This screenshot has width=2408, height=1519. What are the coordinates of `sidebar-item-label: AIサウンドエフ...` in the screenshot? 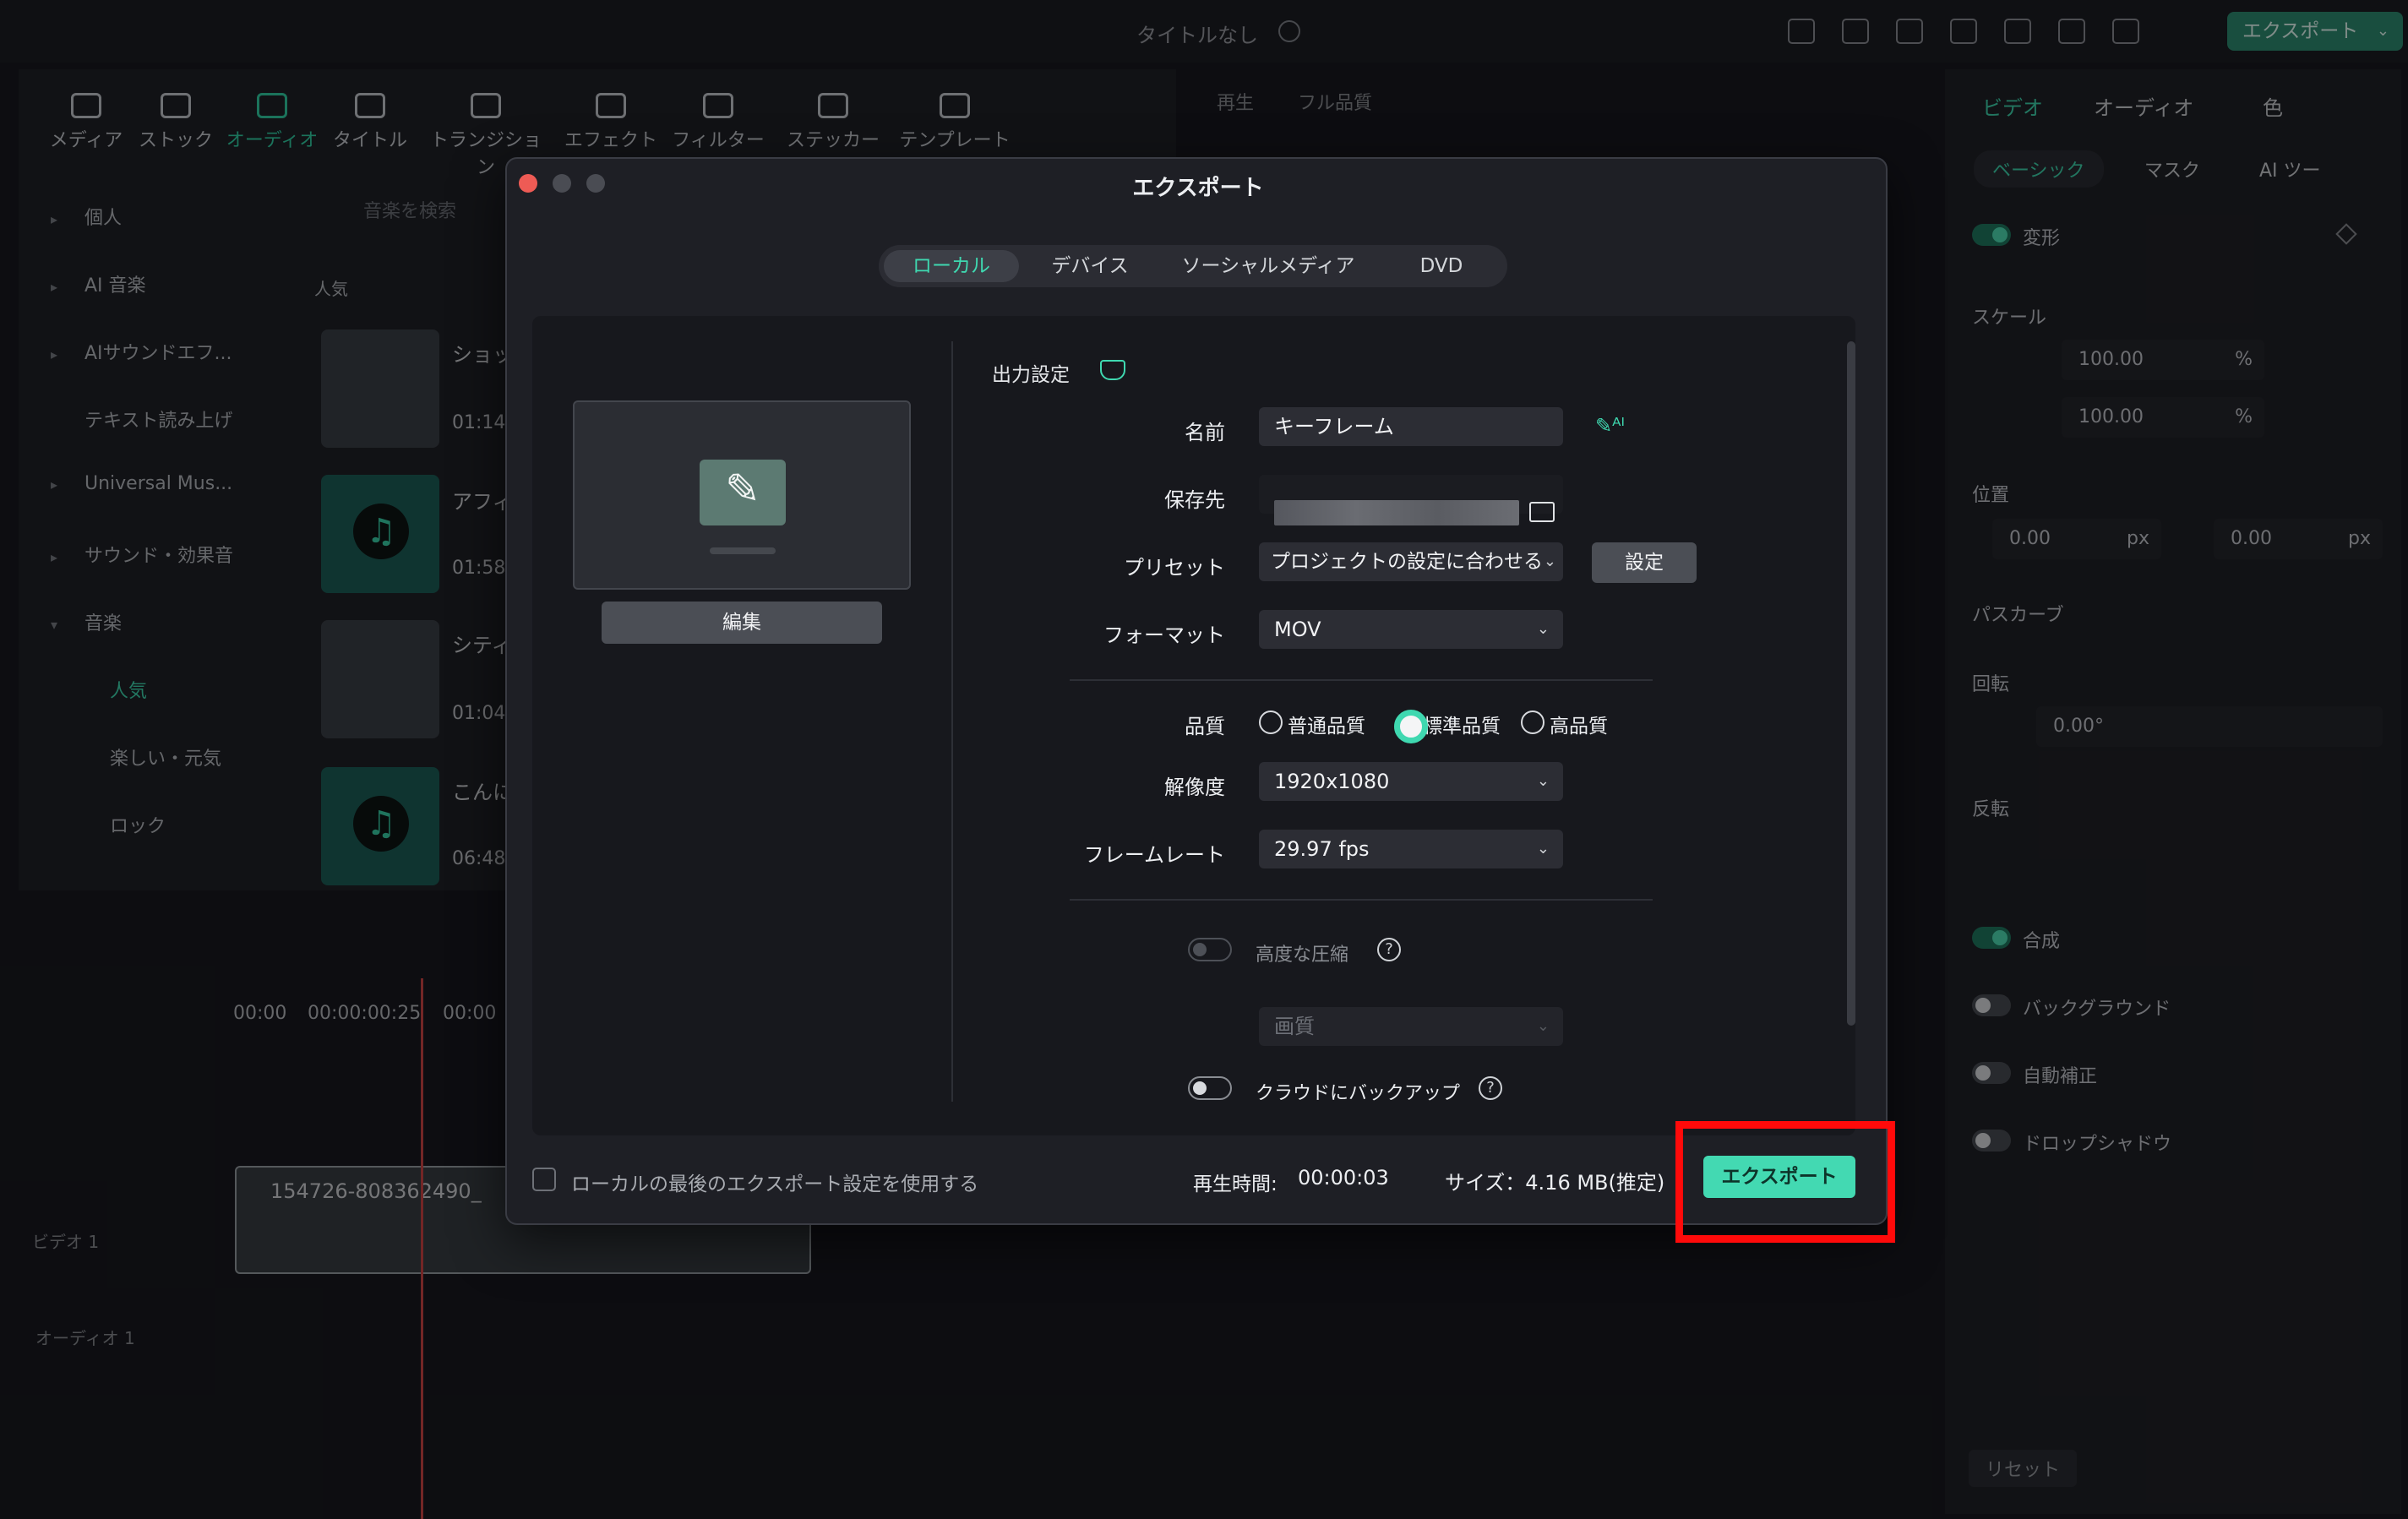 It's located at (158, 353).